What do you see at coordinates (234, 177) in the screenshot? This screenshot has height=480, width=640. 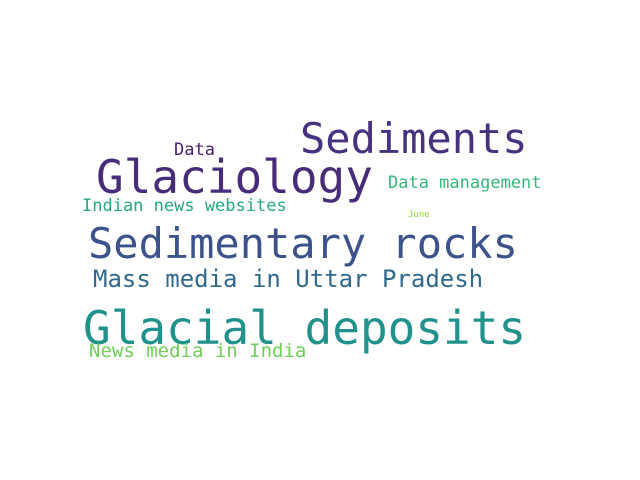 I see `word-glaciology: Glaciology` at bounding box center [234, 177].